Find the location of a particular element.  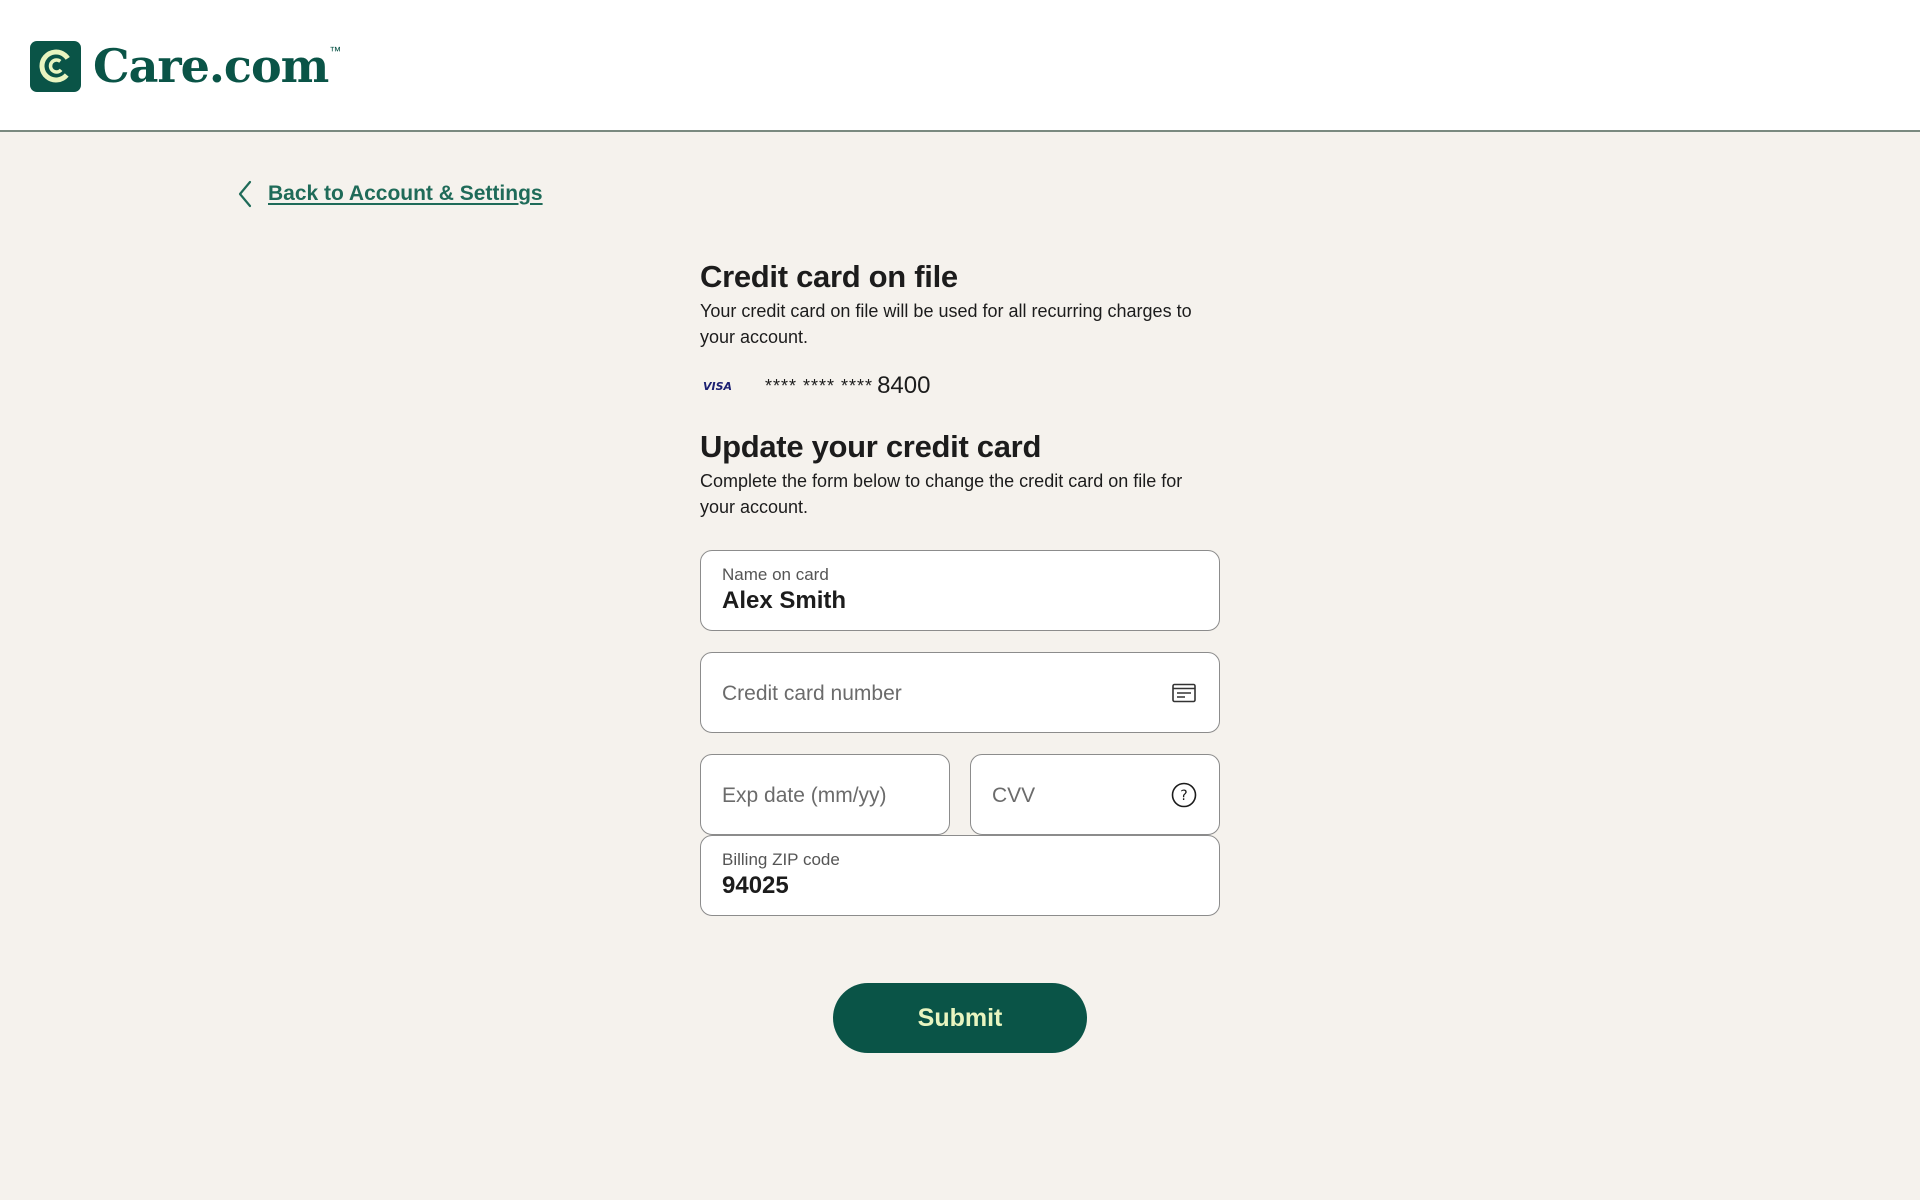

visa-logo: VISA is located at coordinates (718, 386).